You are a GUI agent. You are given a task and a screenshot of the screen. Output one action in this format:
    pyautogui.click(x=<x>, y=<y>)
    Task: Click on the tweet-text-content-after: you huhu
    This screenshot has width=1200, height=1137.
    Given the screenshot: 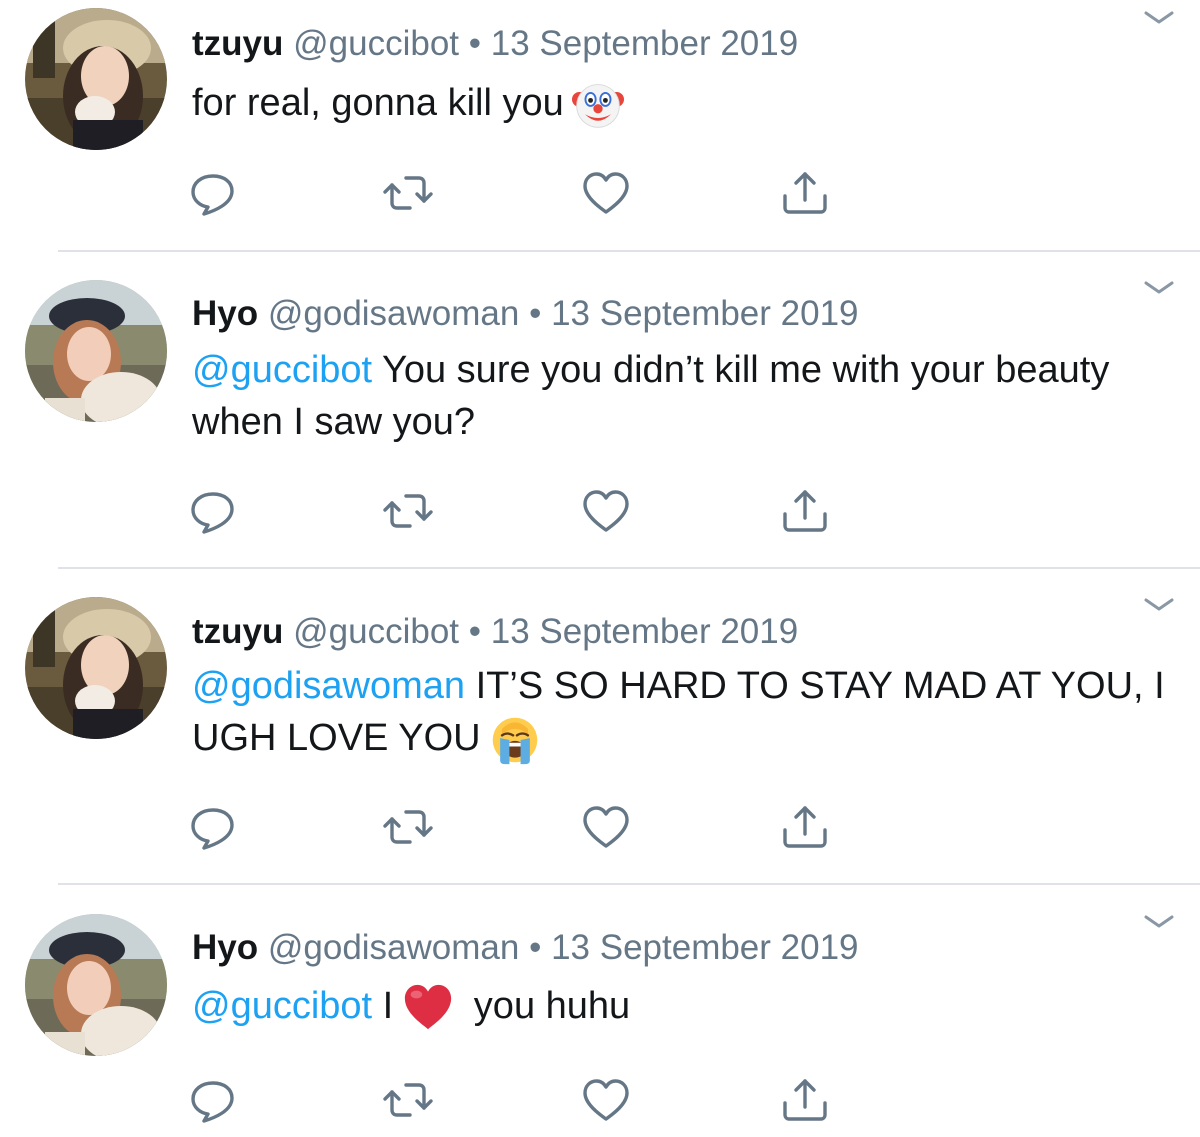 What is the action you would take?
    pyautogui.click(x=547, y=1006)
    